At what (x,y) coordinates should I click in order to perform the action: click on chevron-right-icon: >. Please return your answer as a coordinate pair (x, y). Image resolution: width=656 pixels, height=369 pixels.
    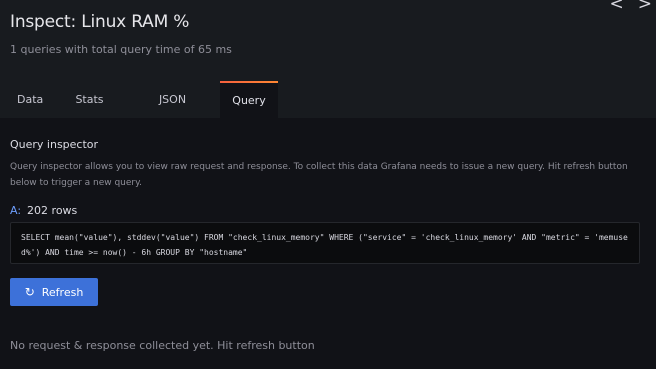
    Looking at the image, I should click on (645, 7).